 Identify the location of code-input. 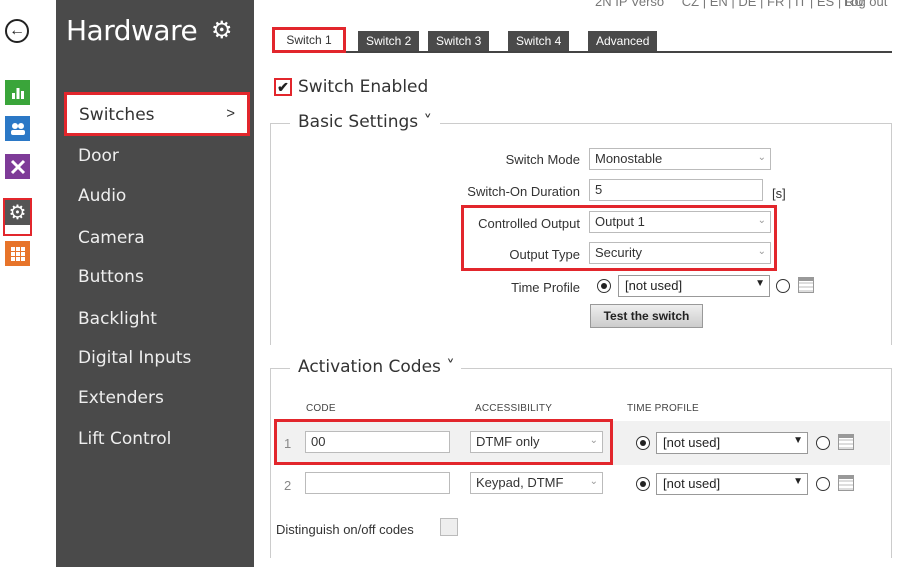
(377, 483).